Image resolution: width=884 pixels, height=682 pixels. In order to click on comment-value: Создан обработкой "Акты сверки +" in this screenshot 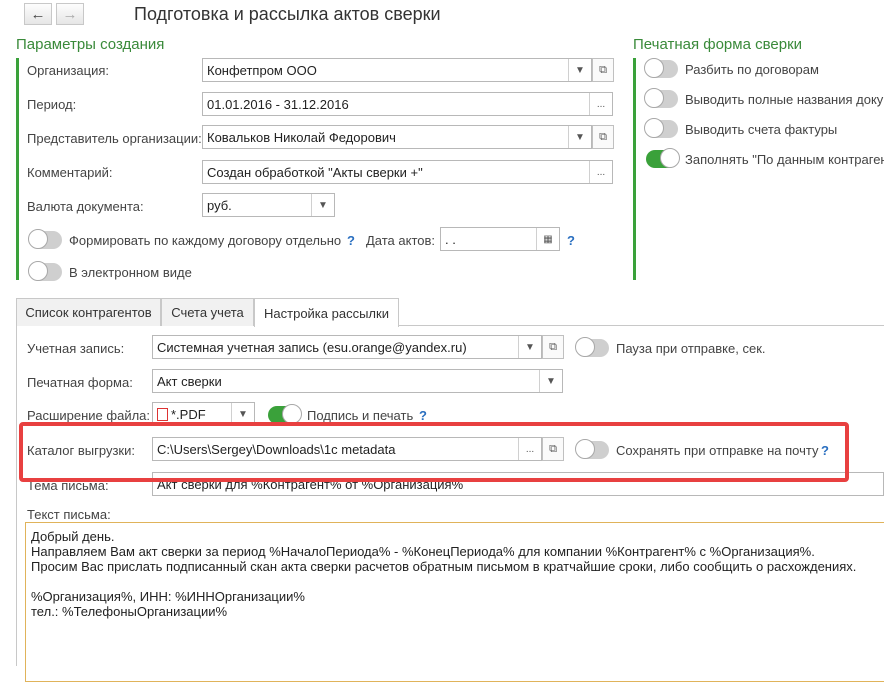, I will do `click(315, 172)`.